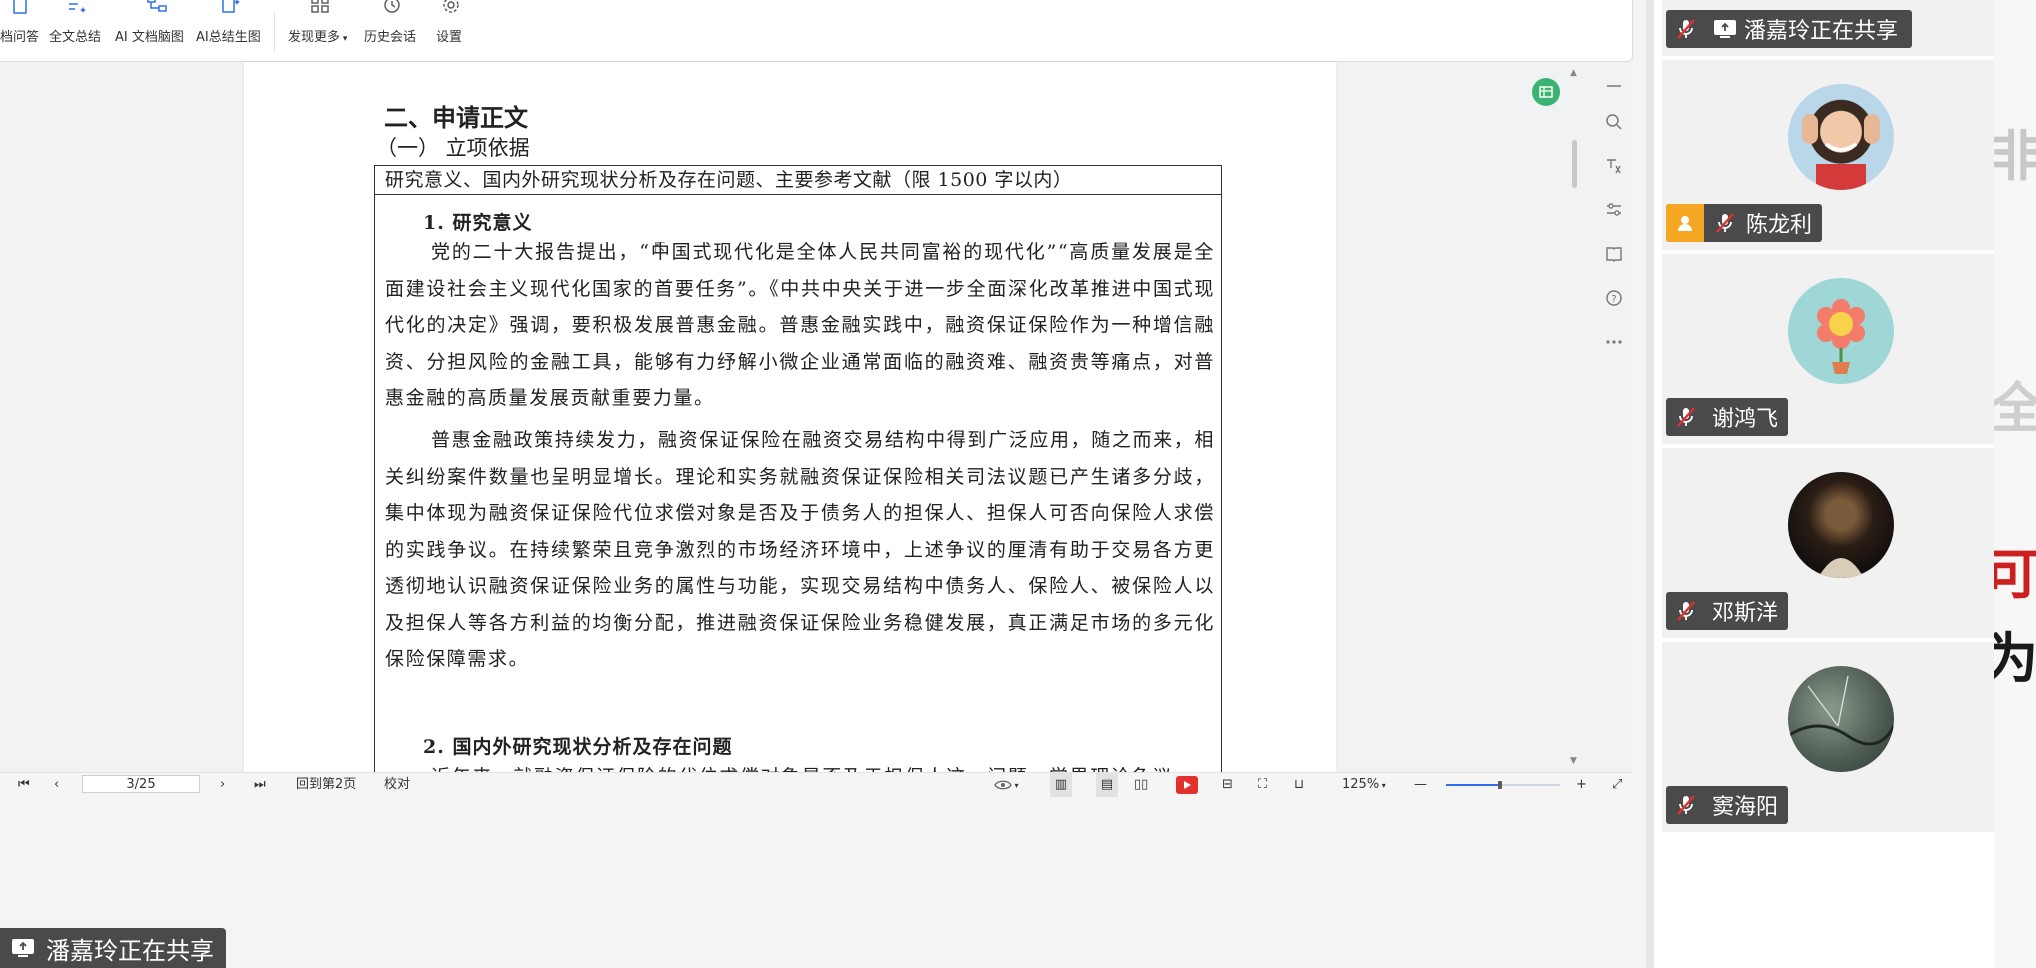 The width and height of the screenshot is (2036, 968). Describe the element at coordinates (798, 180) in the screenshot. I see `box-header: 研究意义、国内外研究现状分析及存在问题、主要参考文献（限 1500 字以内）` at that location.